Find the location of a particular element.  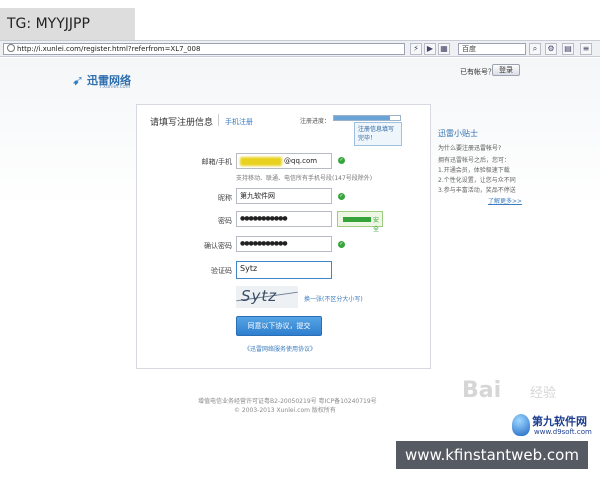

droplet-icon is located at coordinates (521, 425).